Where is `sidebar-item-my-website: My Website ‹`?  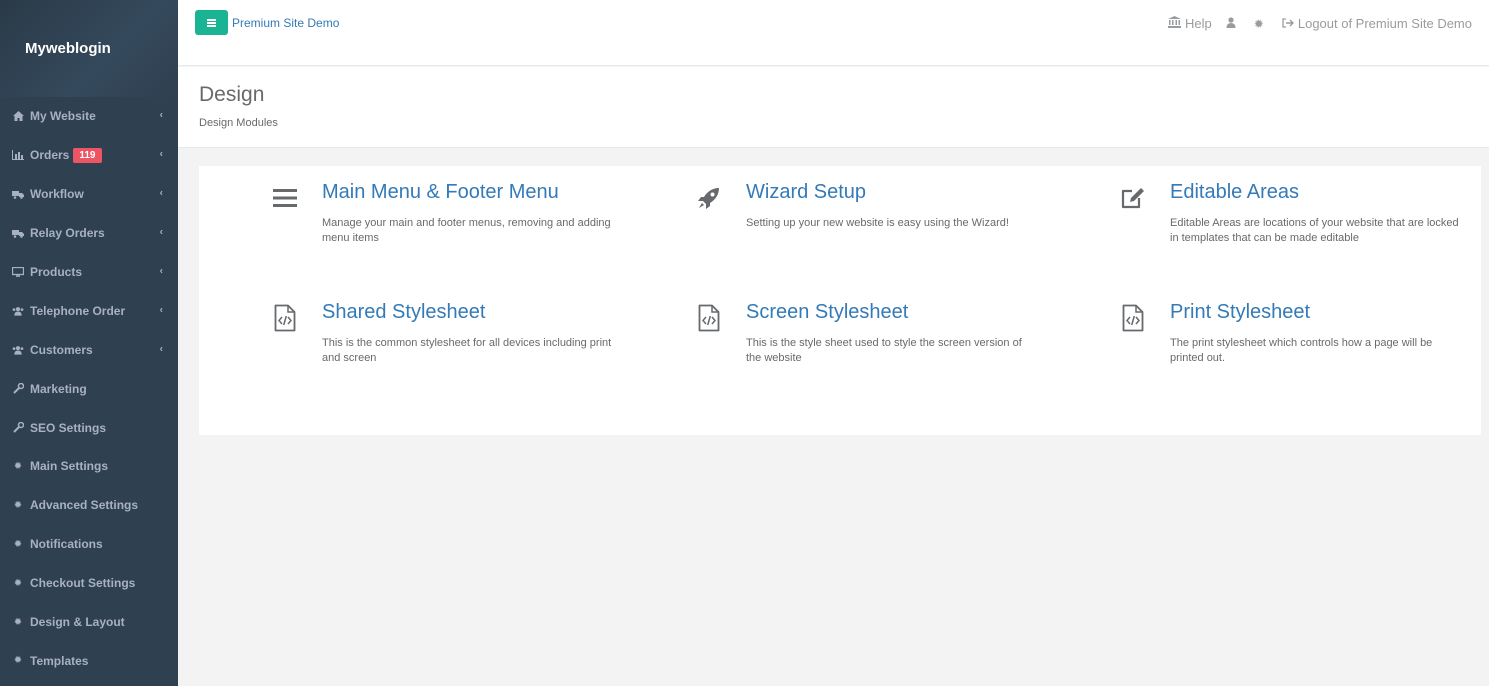
sidebar-item-my-website: My Website ‹ is located at coordinates (89, 116).